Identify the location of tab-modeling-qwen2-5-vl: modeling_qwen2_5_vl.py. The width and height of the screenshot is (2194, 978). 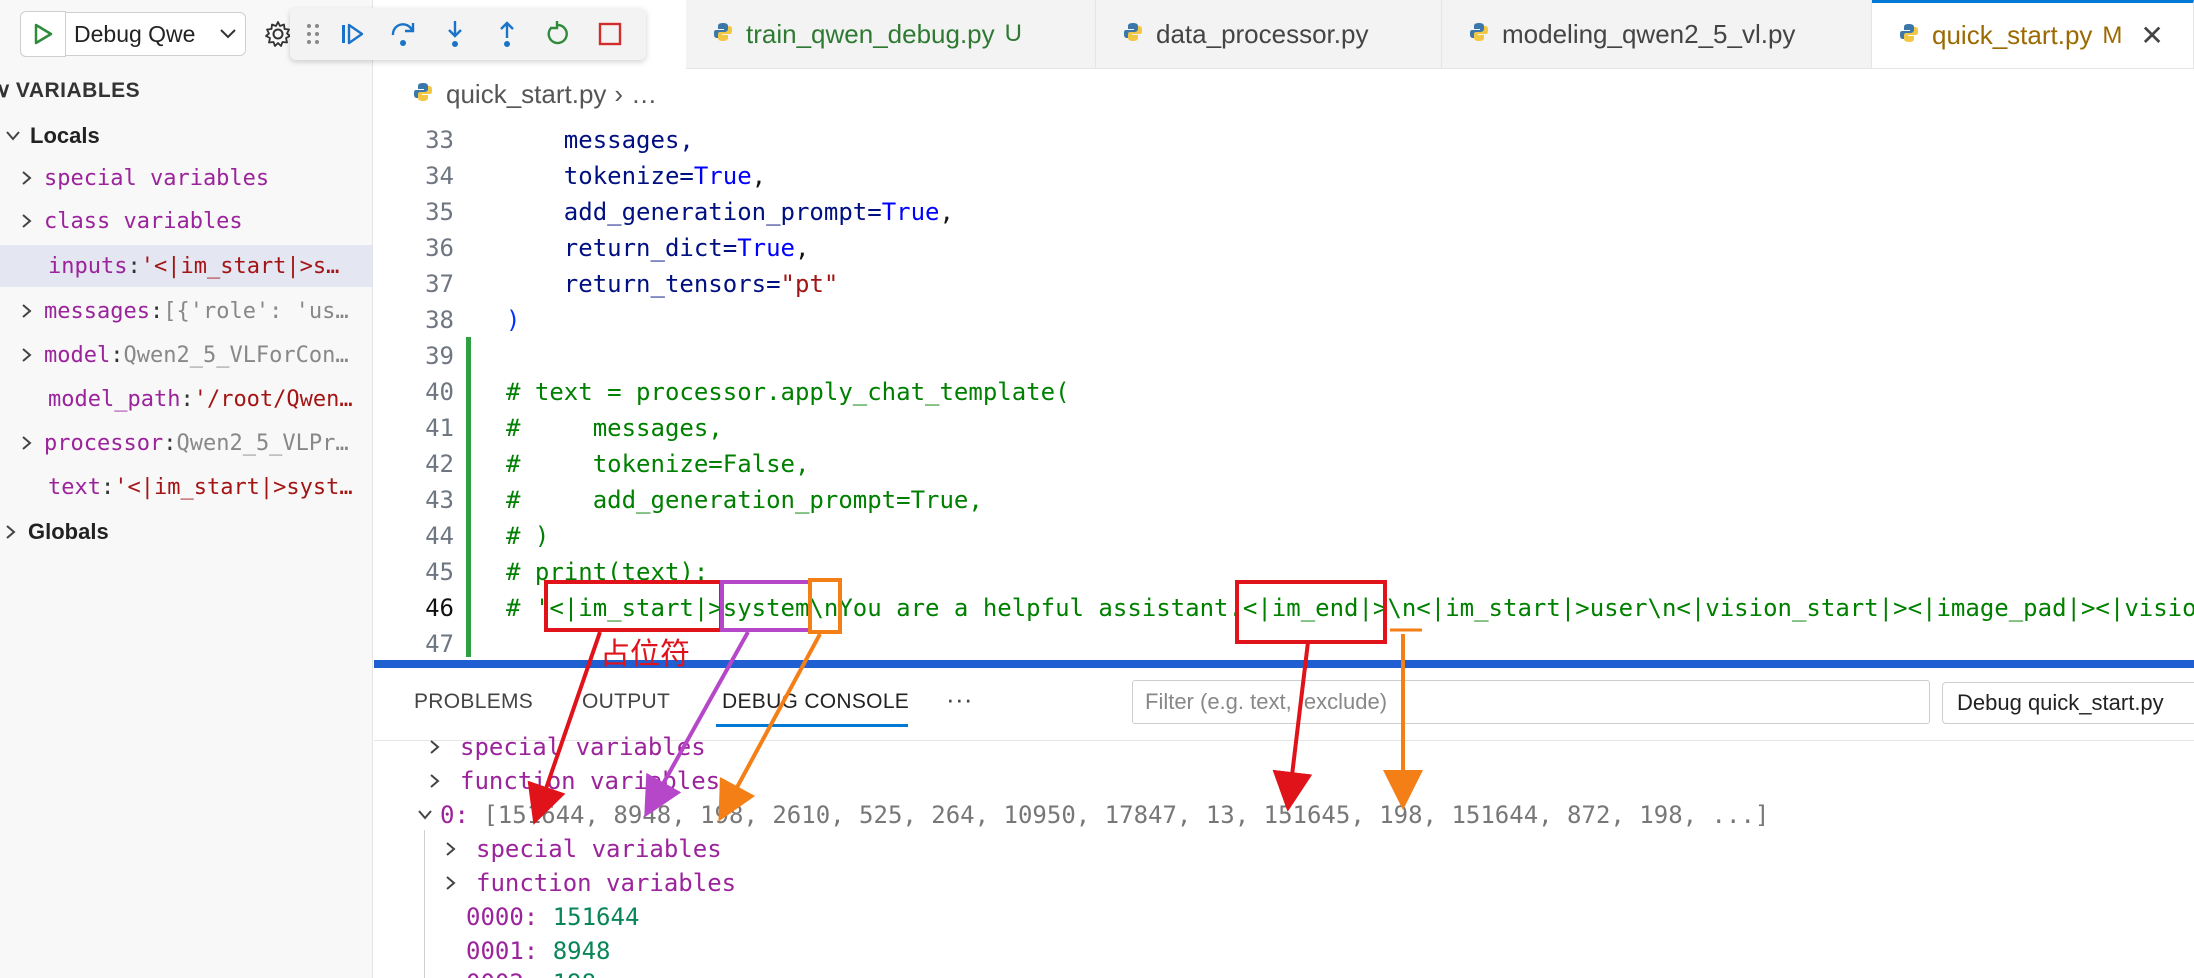
(1657, 34).